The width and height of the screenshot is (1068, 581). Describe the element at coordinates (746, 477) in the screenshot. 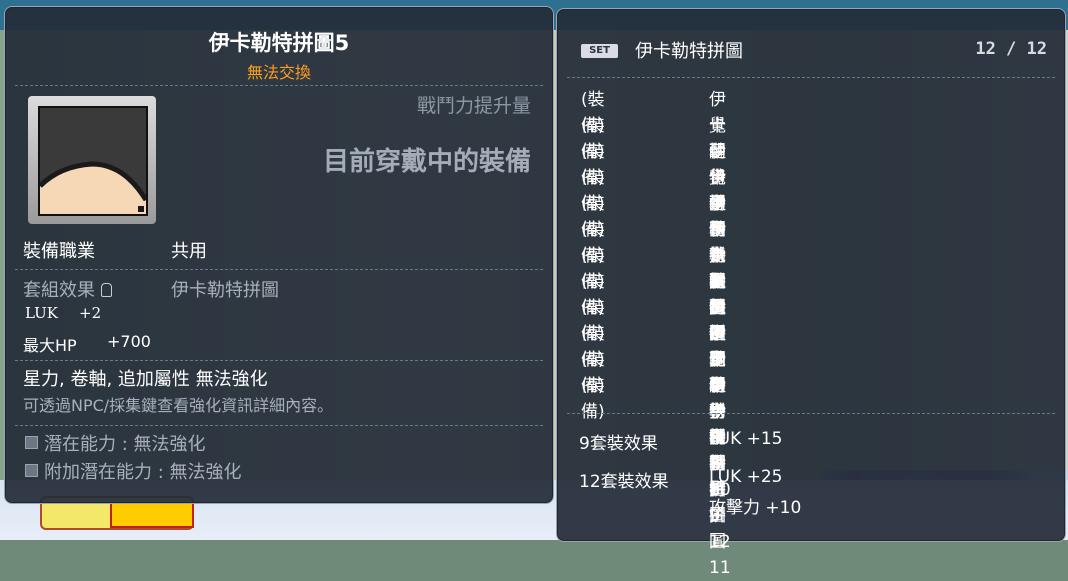

I see `set-bonus-stat: LUK +25` at that location.